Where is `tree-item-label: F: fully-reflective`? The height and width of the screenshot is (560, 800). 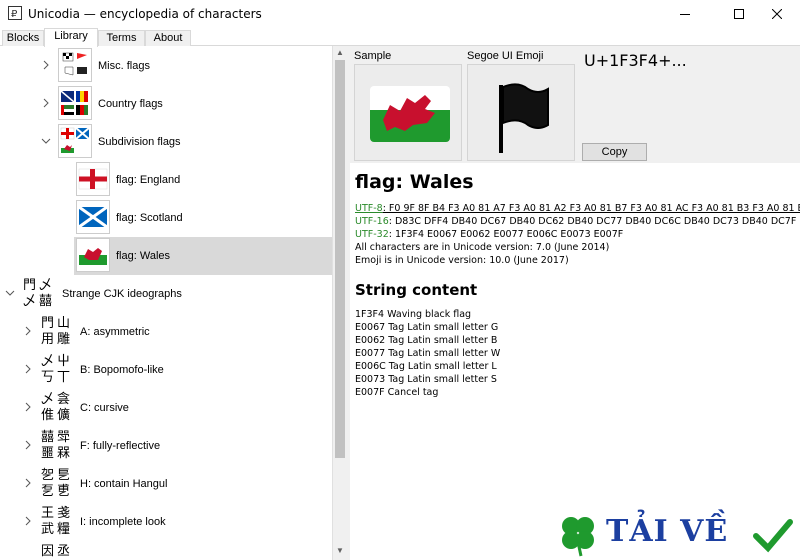 tree-item-label: F: fully-reflective is located at coordinates (120, 446).